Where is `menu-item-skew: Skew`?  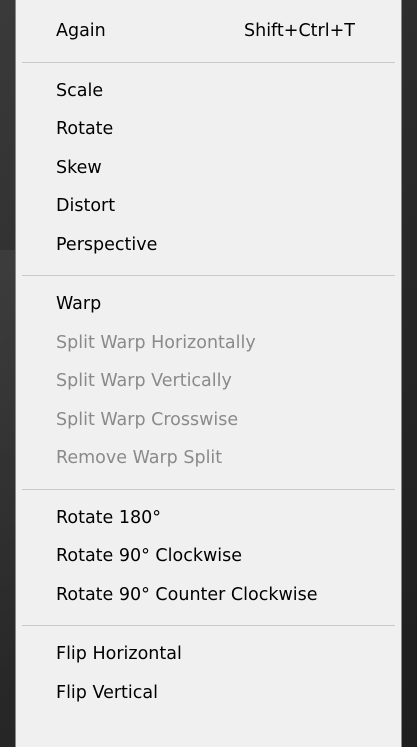 menu-item-skew: Skew is located at coordinates (208, 168).